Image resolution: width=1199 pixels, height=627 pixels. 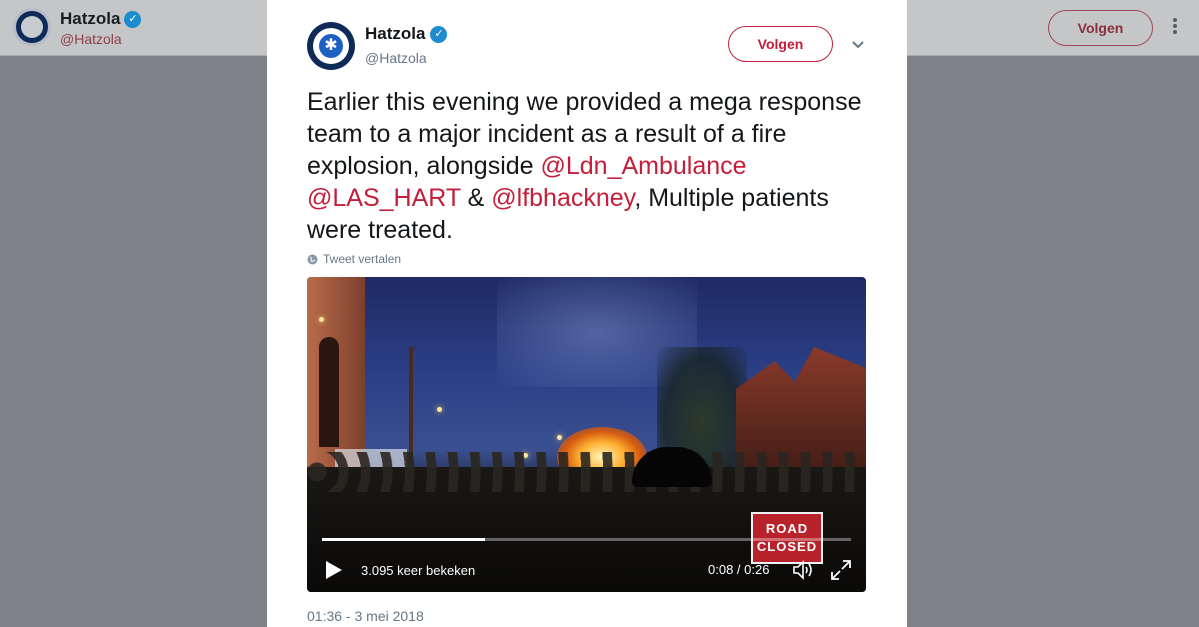 I want to click on sign-line1: ROAD, so click(x=787, y=528).